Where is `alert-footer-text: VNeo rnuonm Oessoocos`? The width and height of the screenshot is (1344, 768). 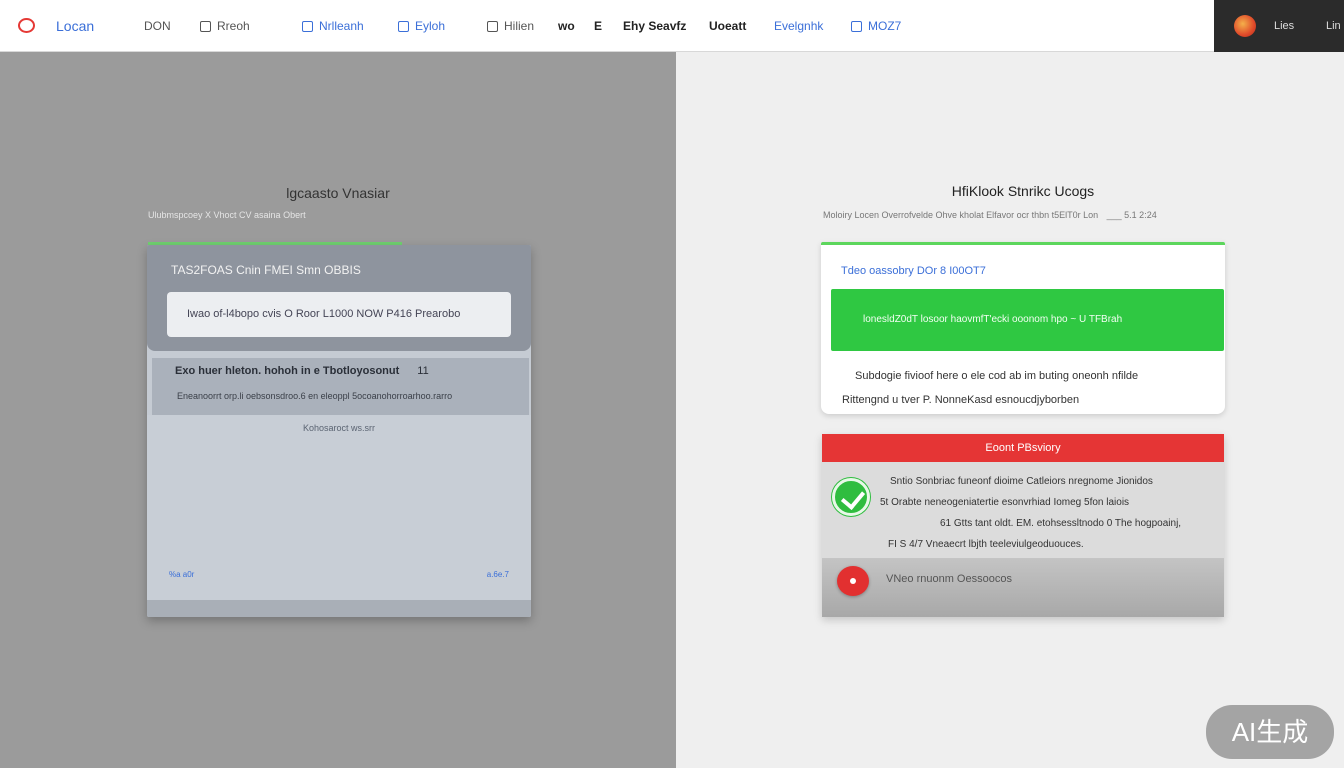 alert-footer-text: VNeo rnuonm Oessoocos is located at coordinates (949, 579).